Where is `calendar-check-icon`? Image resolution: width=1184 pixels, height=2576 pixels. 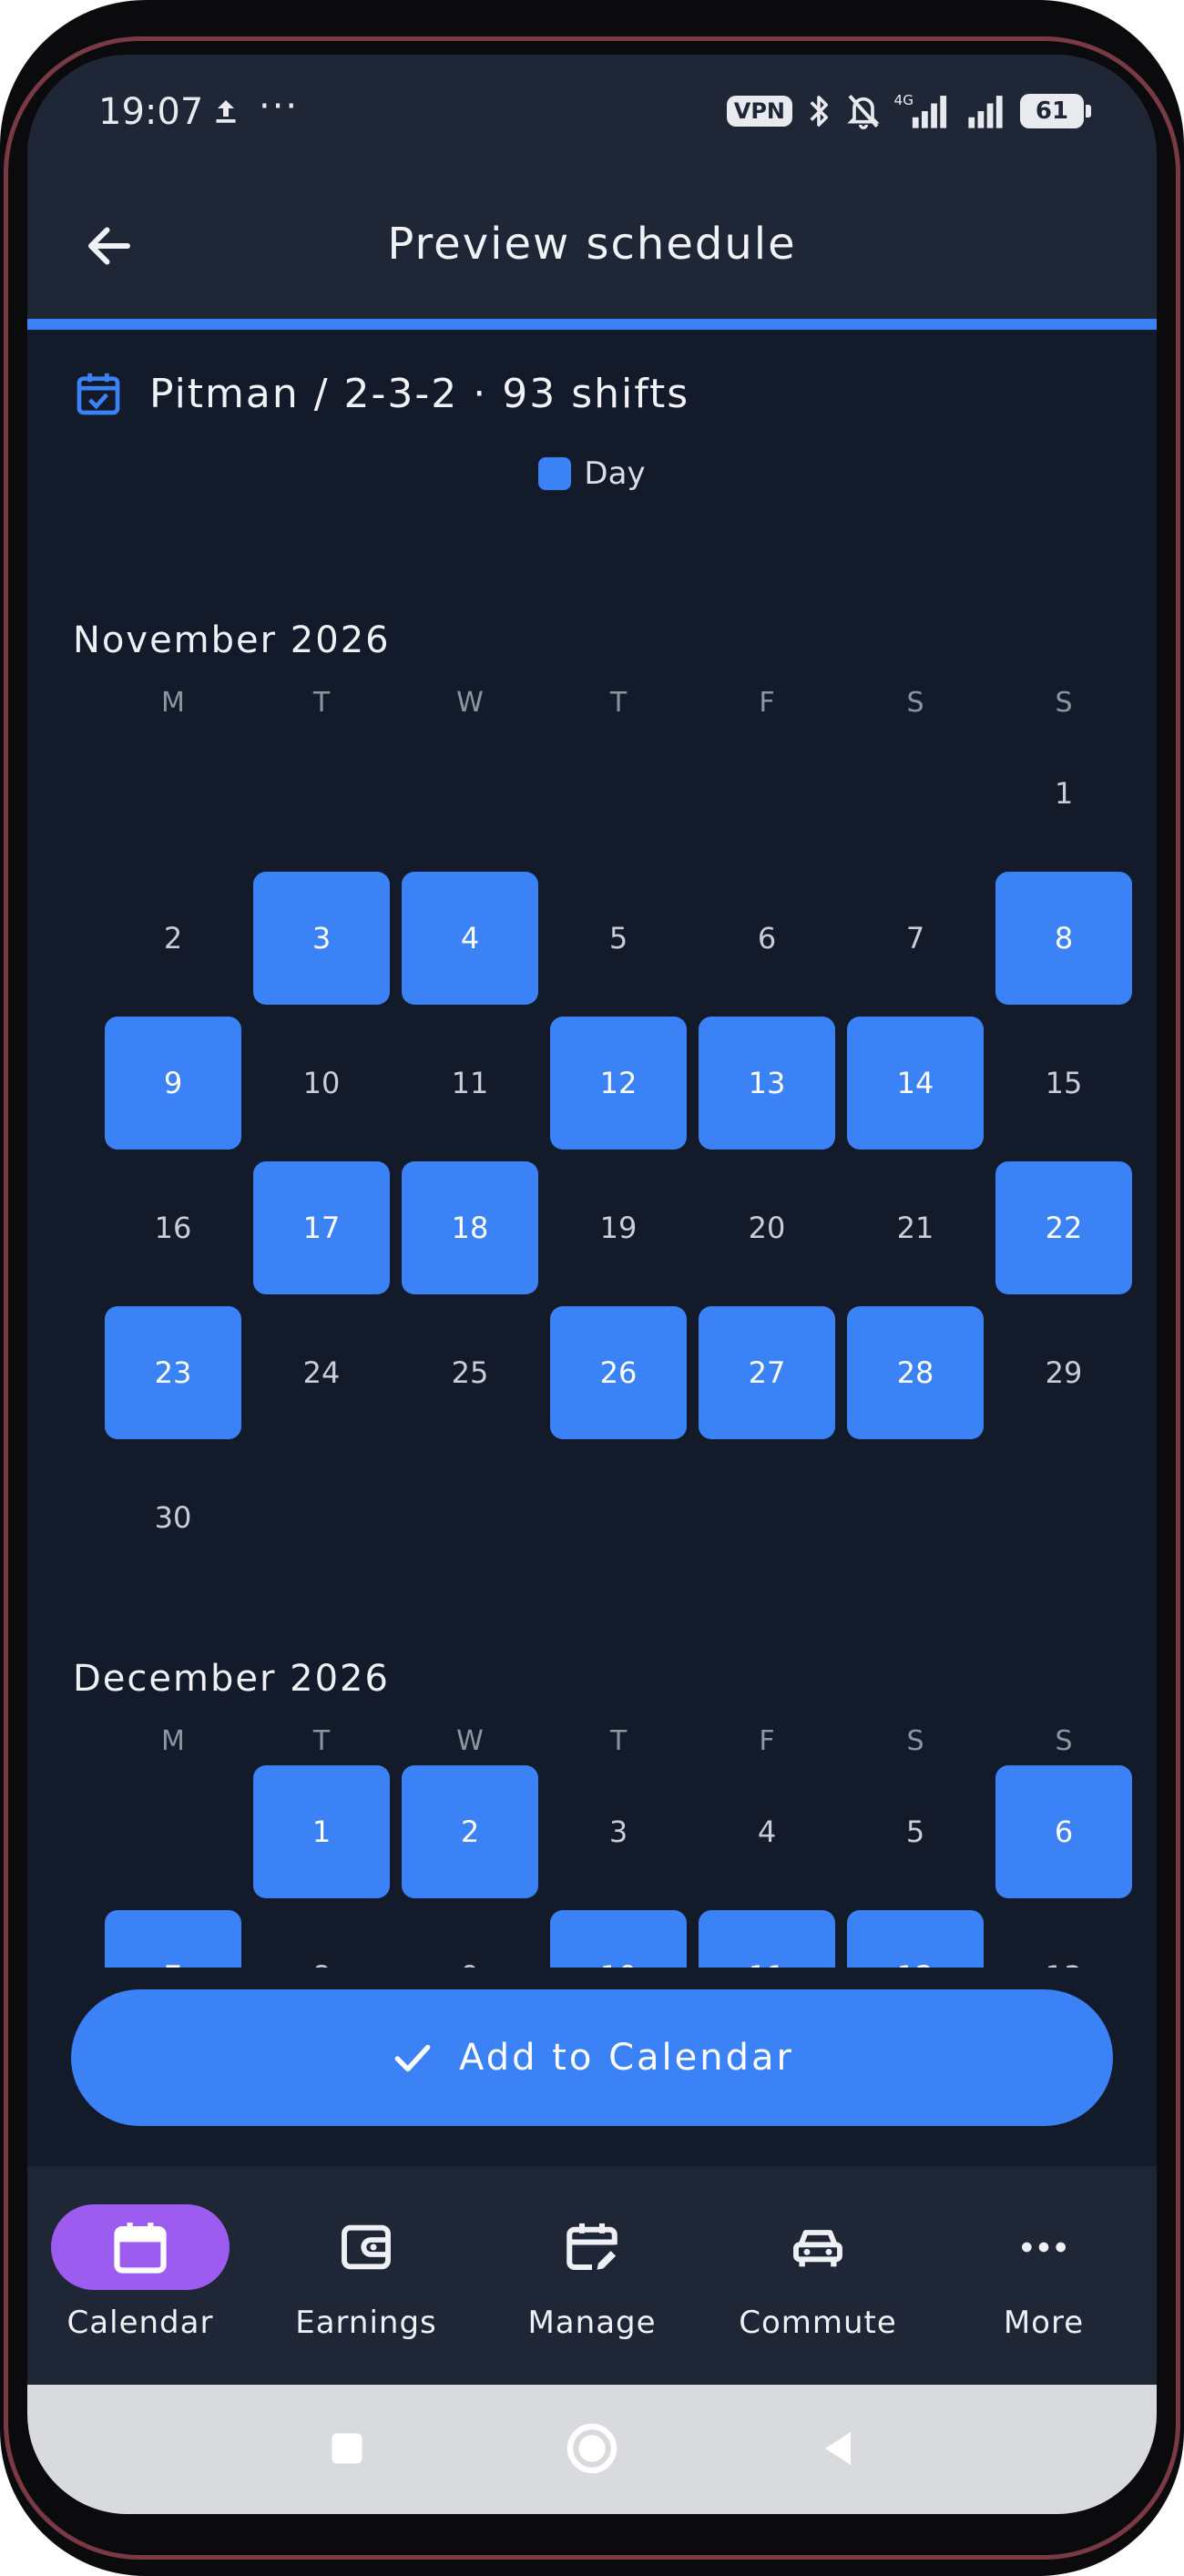
calendar-check-icon is located at coordinates (98, 394).